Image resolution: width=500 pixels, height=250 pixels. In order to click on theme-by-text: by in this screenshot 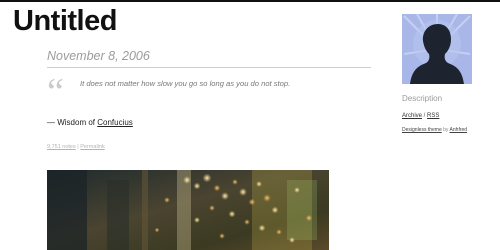, I will do `click(445, 130)`.